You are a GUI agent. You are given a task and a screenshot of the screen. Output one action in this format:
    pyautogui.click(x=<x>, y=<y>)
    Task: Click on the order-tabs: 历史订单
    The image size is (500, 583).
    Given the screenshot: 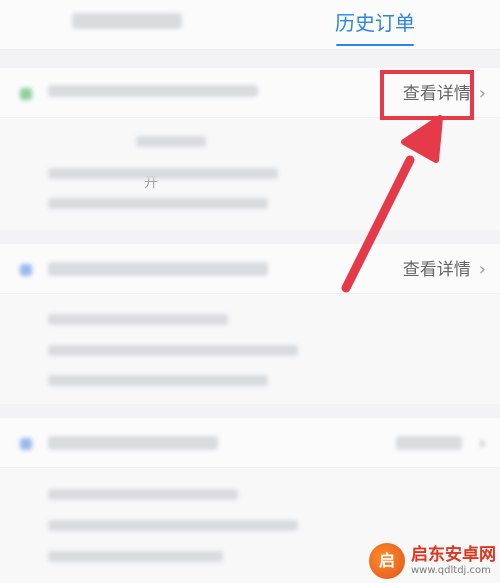 What is the action you would take?
    pyautogui.click(x=250, y=25)
    